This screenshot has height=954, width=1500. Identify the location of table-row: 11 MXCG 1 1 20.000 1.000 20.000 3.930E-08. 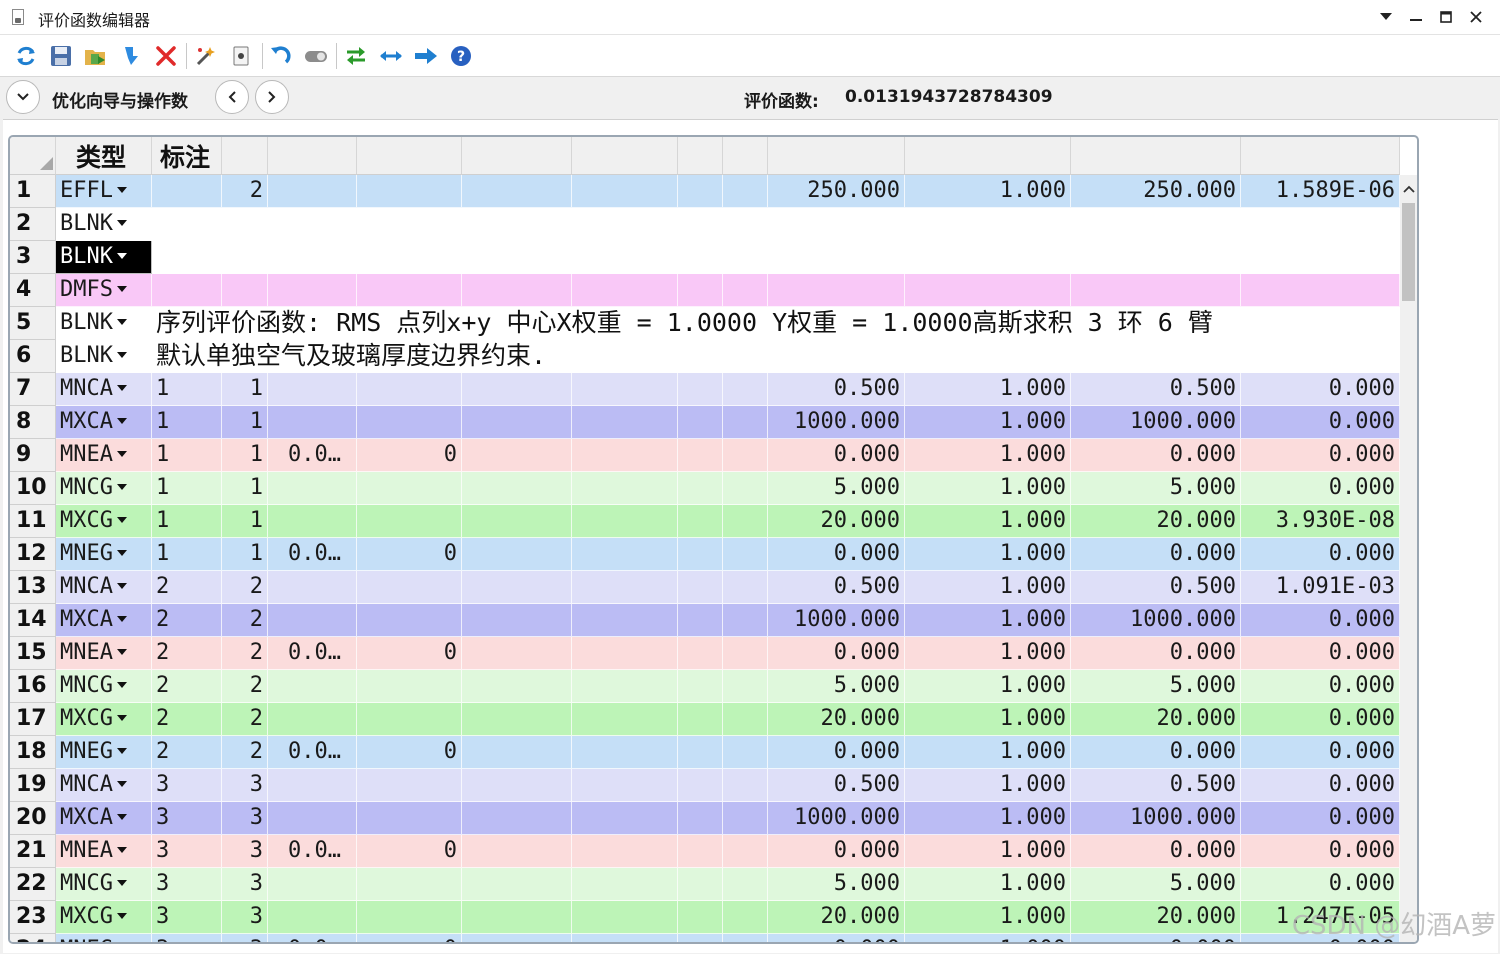
(705, 521).